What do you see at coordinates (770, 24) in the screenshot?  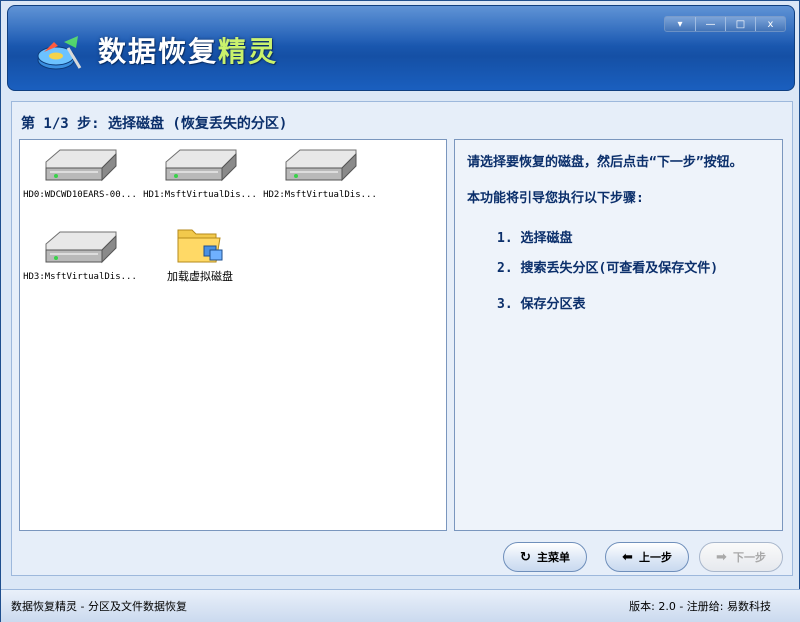 I see `close-button: x` at bounding box center [770, 24].